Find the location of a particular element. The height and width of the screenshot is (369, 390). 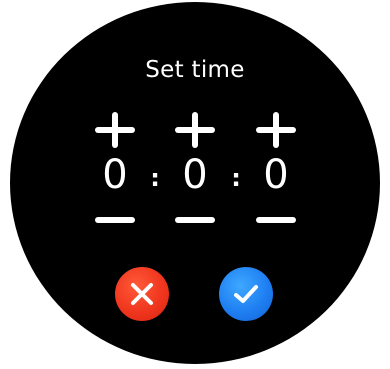

check-icon is located at coordinates (246, 294).